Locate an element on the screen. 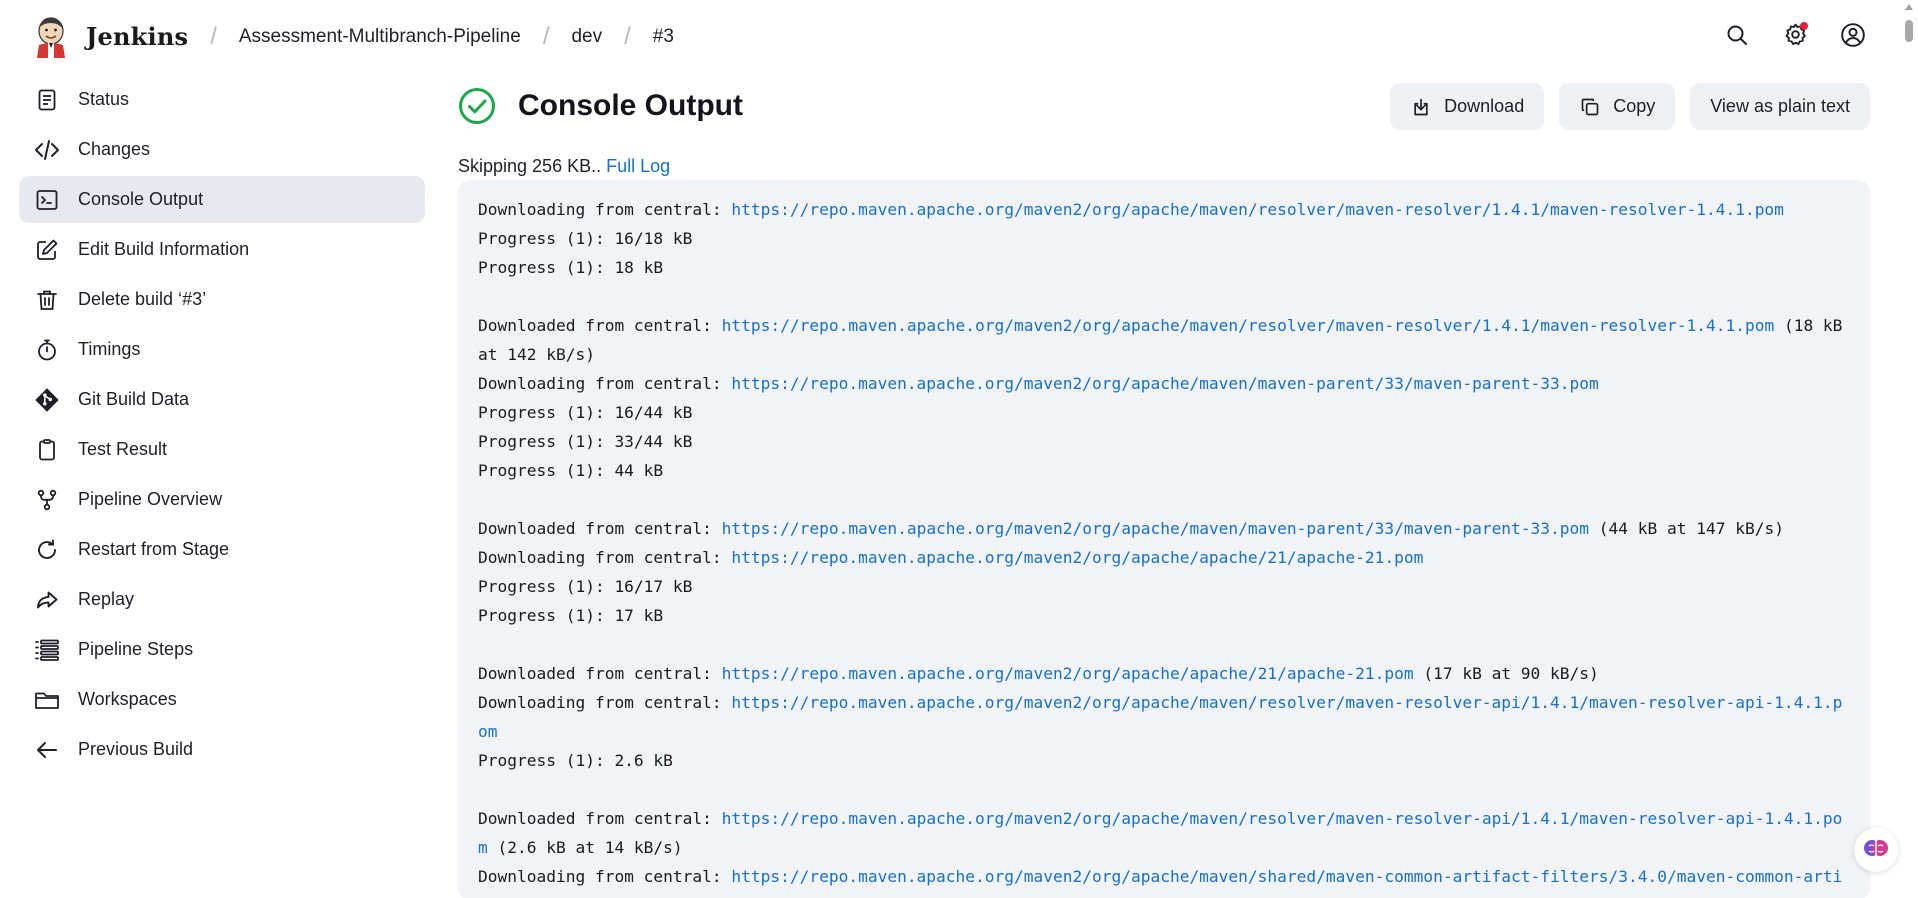 This screenshot has height=898, width=1918. sidebar-item-pipeline-overview: Pipeline Overview is located at coordinates (222, 499).